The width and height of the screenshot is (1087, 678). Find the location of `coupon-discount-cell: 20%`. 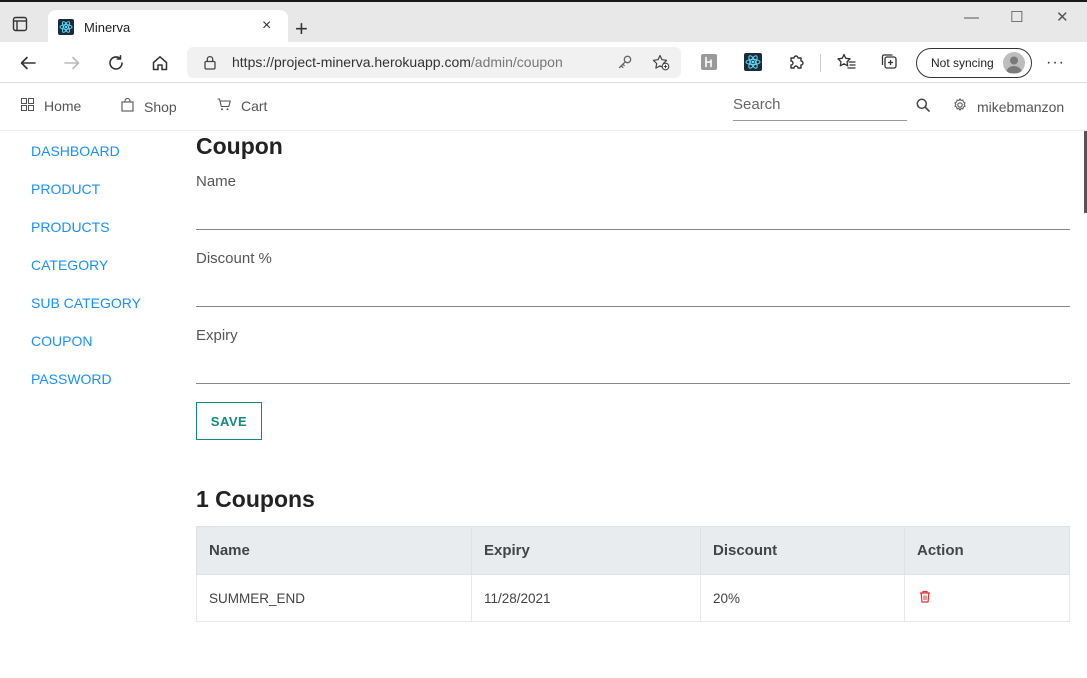

coupon-discount-cell: 20% is located at coordinates (802, 598).